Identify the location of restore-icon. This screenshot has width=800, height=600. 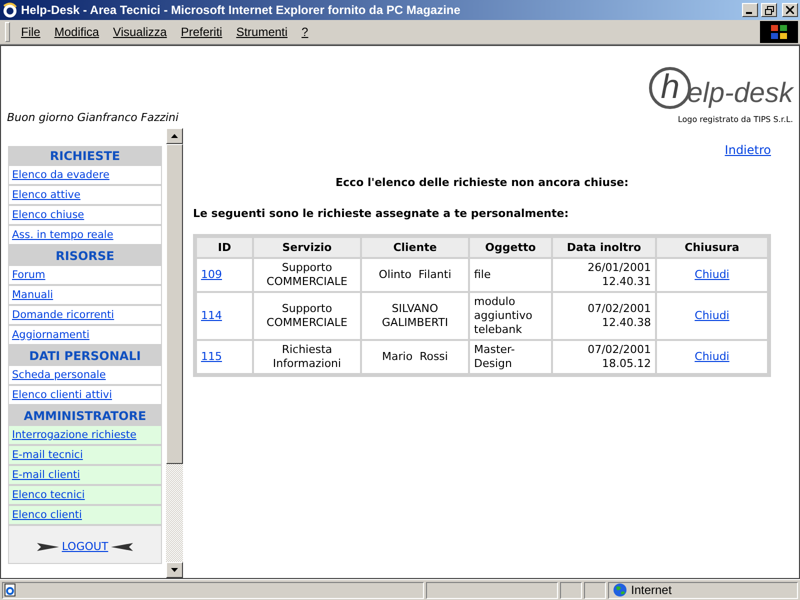
(769, 10).